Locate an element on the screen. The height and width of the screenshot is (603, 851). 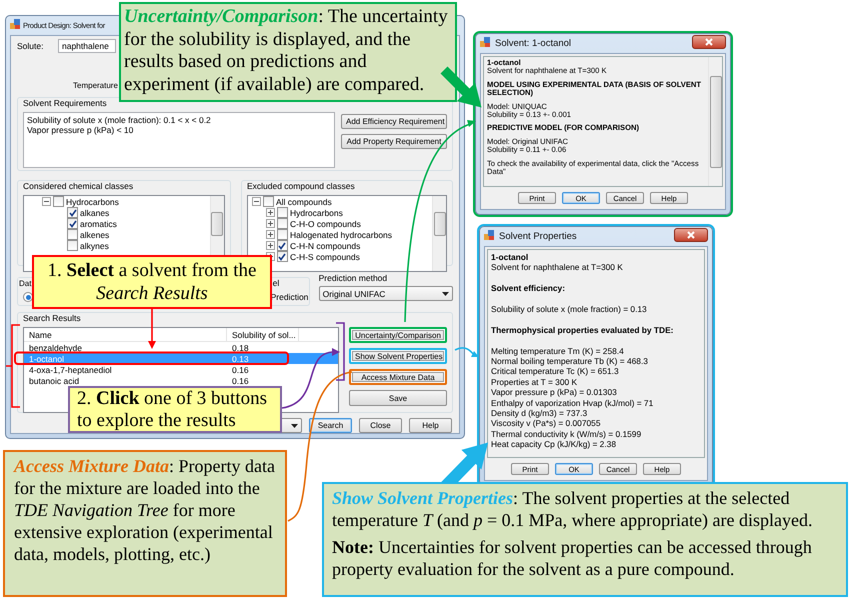
table-row: butanoic acid 0.16 is located at coordinates (181, 380).